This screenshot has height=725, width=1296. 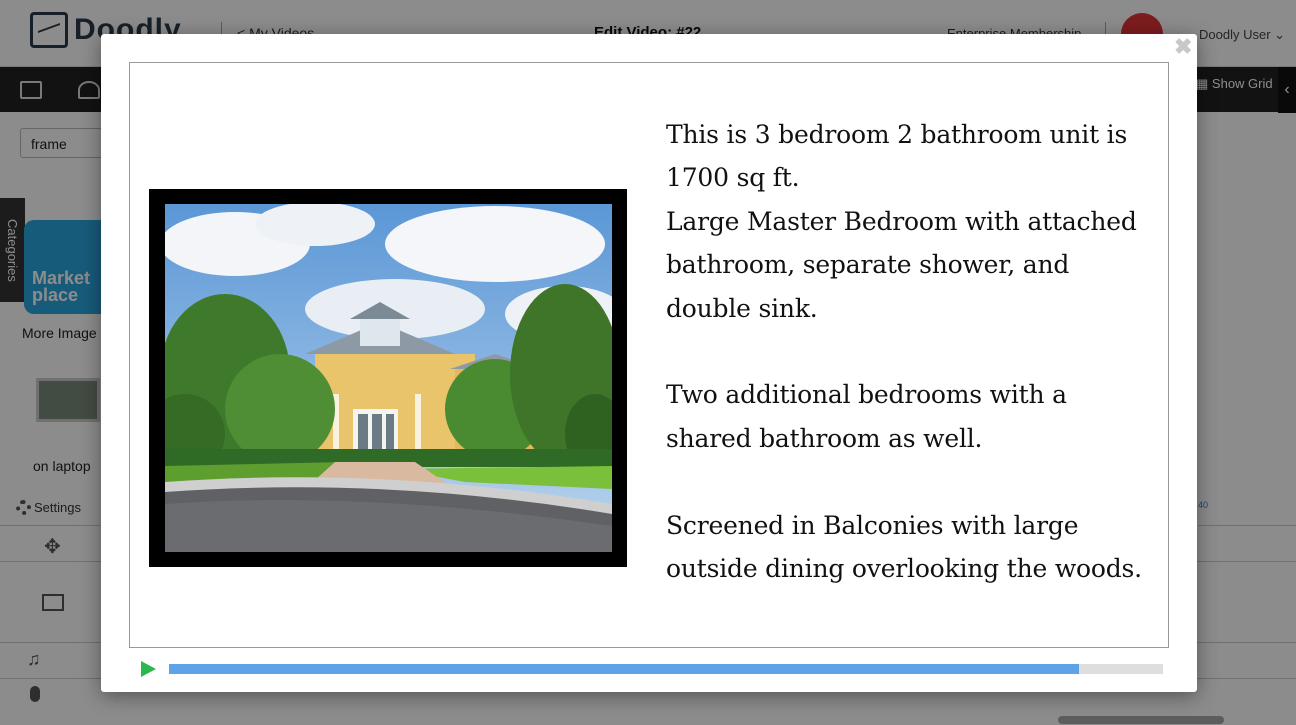 I want to click on playback-progress-bar, so click(x=666, y=669).